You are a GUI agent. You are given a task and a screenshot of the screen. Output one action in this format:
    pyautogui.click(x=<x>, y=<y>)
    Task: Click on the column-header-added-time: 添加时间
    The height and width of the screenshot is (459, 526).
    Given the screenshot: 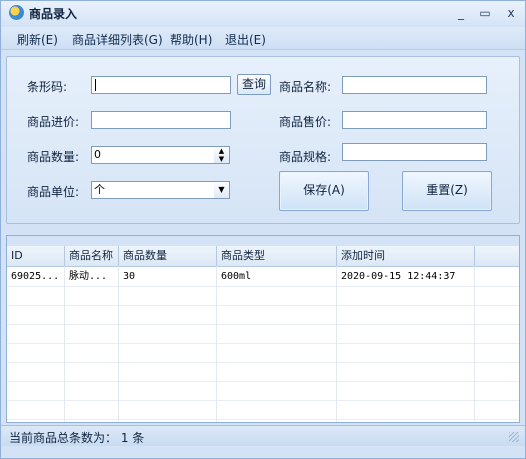 What is the action you would take?
    pyautogui.click(x=406, y=256)
    